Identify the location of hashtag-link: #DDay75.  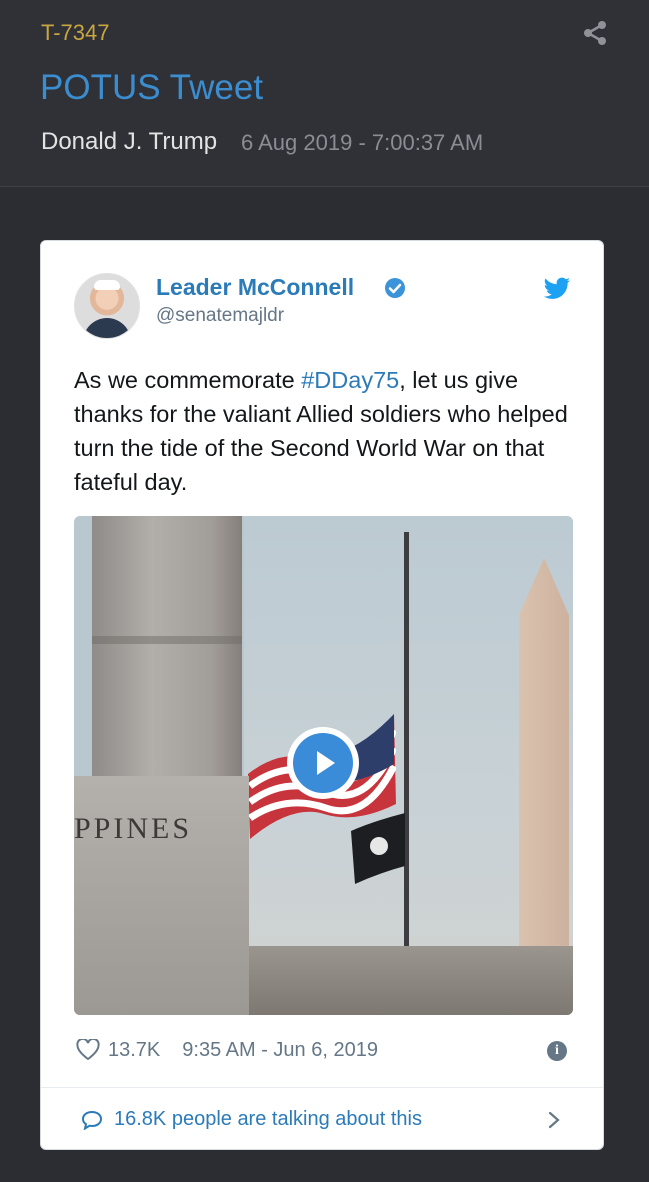
(350, 380).